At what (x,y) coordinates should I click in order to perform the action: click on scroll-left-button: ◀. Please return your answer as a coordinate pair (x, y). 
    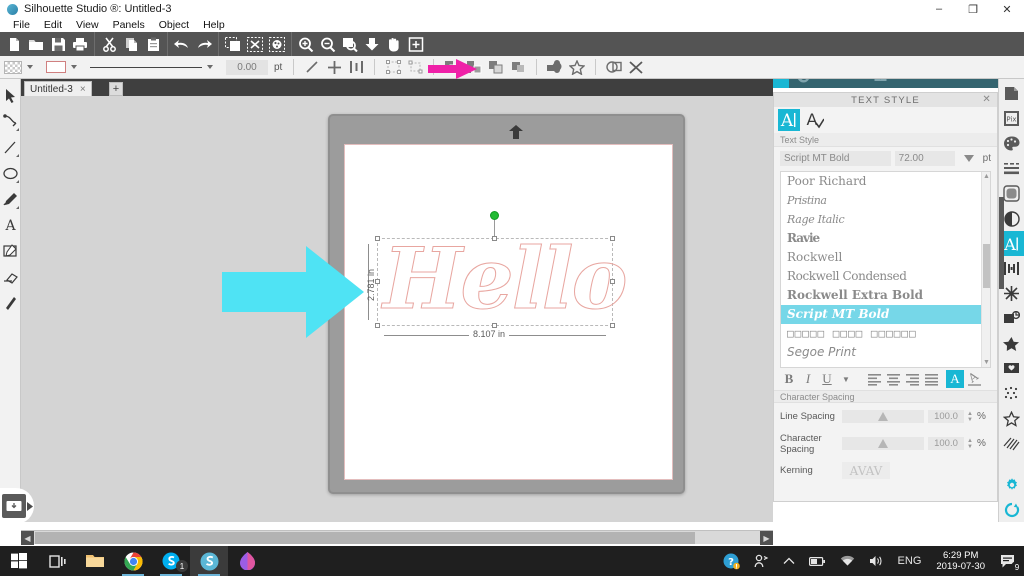
    Looking at the image, I should click on (27, 538).